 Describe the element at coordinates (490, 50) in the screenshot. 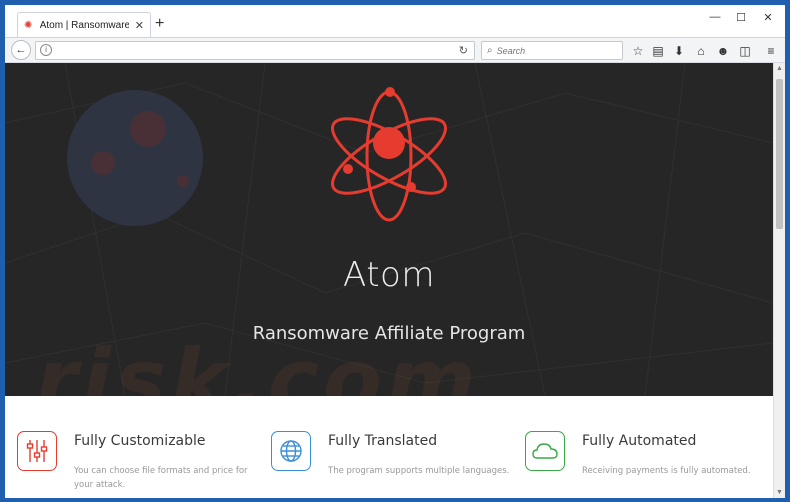

I see `search-icon: ⌕` at that location.